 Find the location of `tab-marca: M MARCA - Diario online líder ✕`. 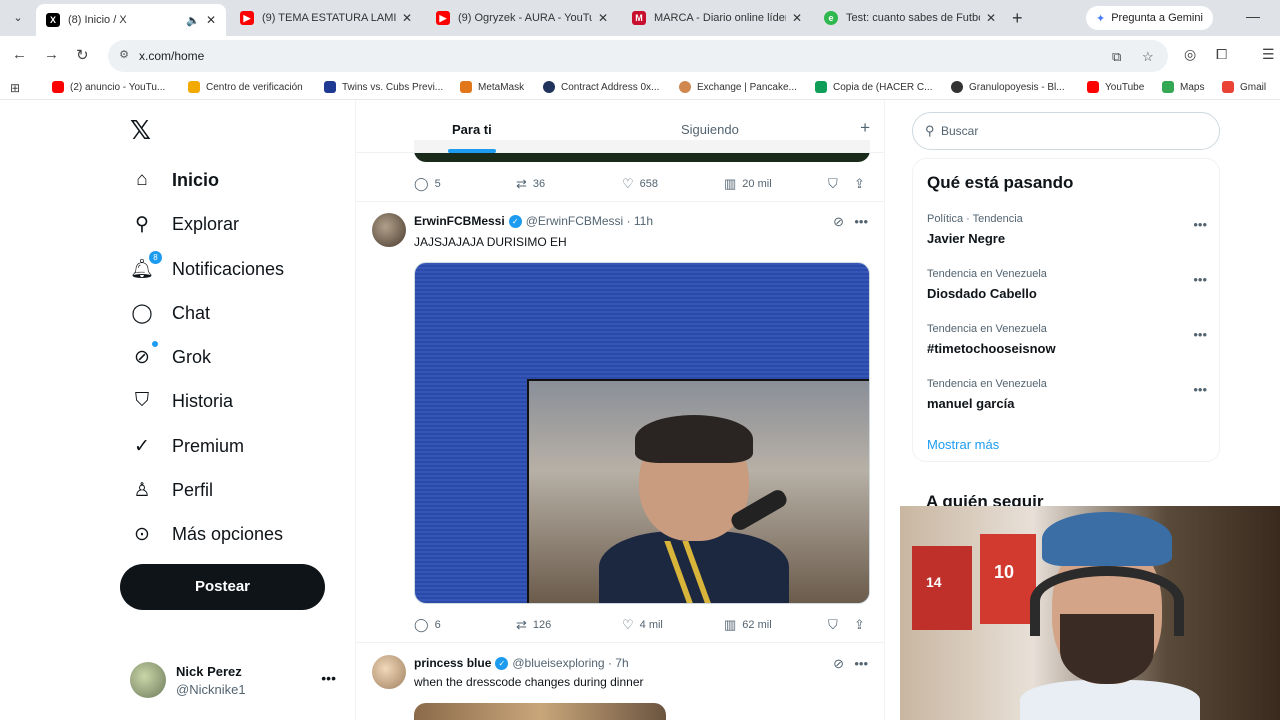

tab-marca: M MARCA - Diario online líder ✕ is located at coordinates (717, 18).